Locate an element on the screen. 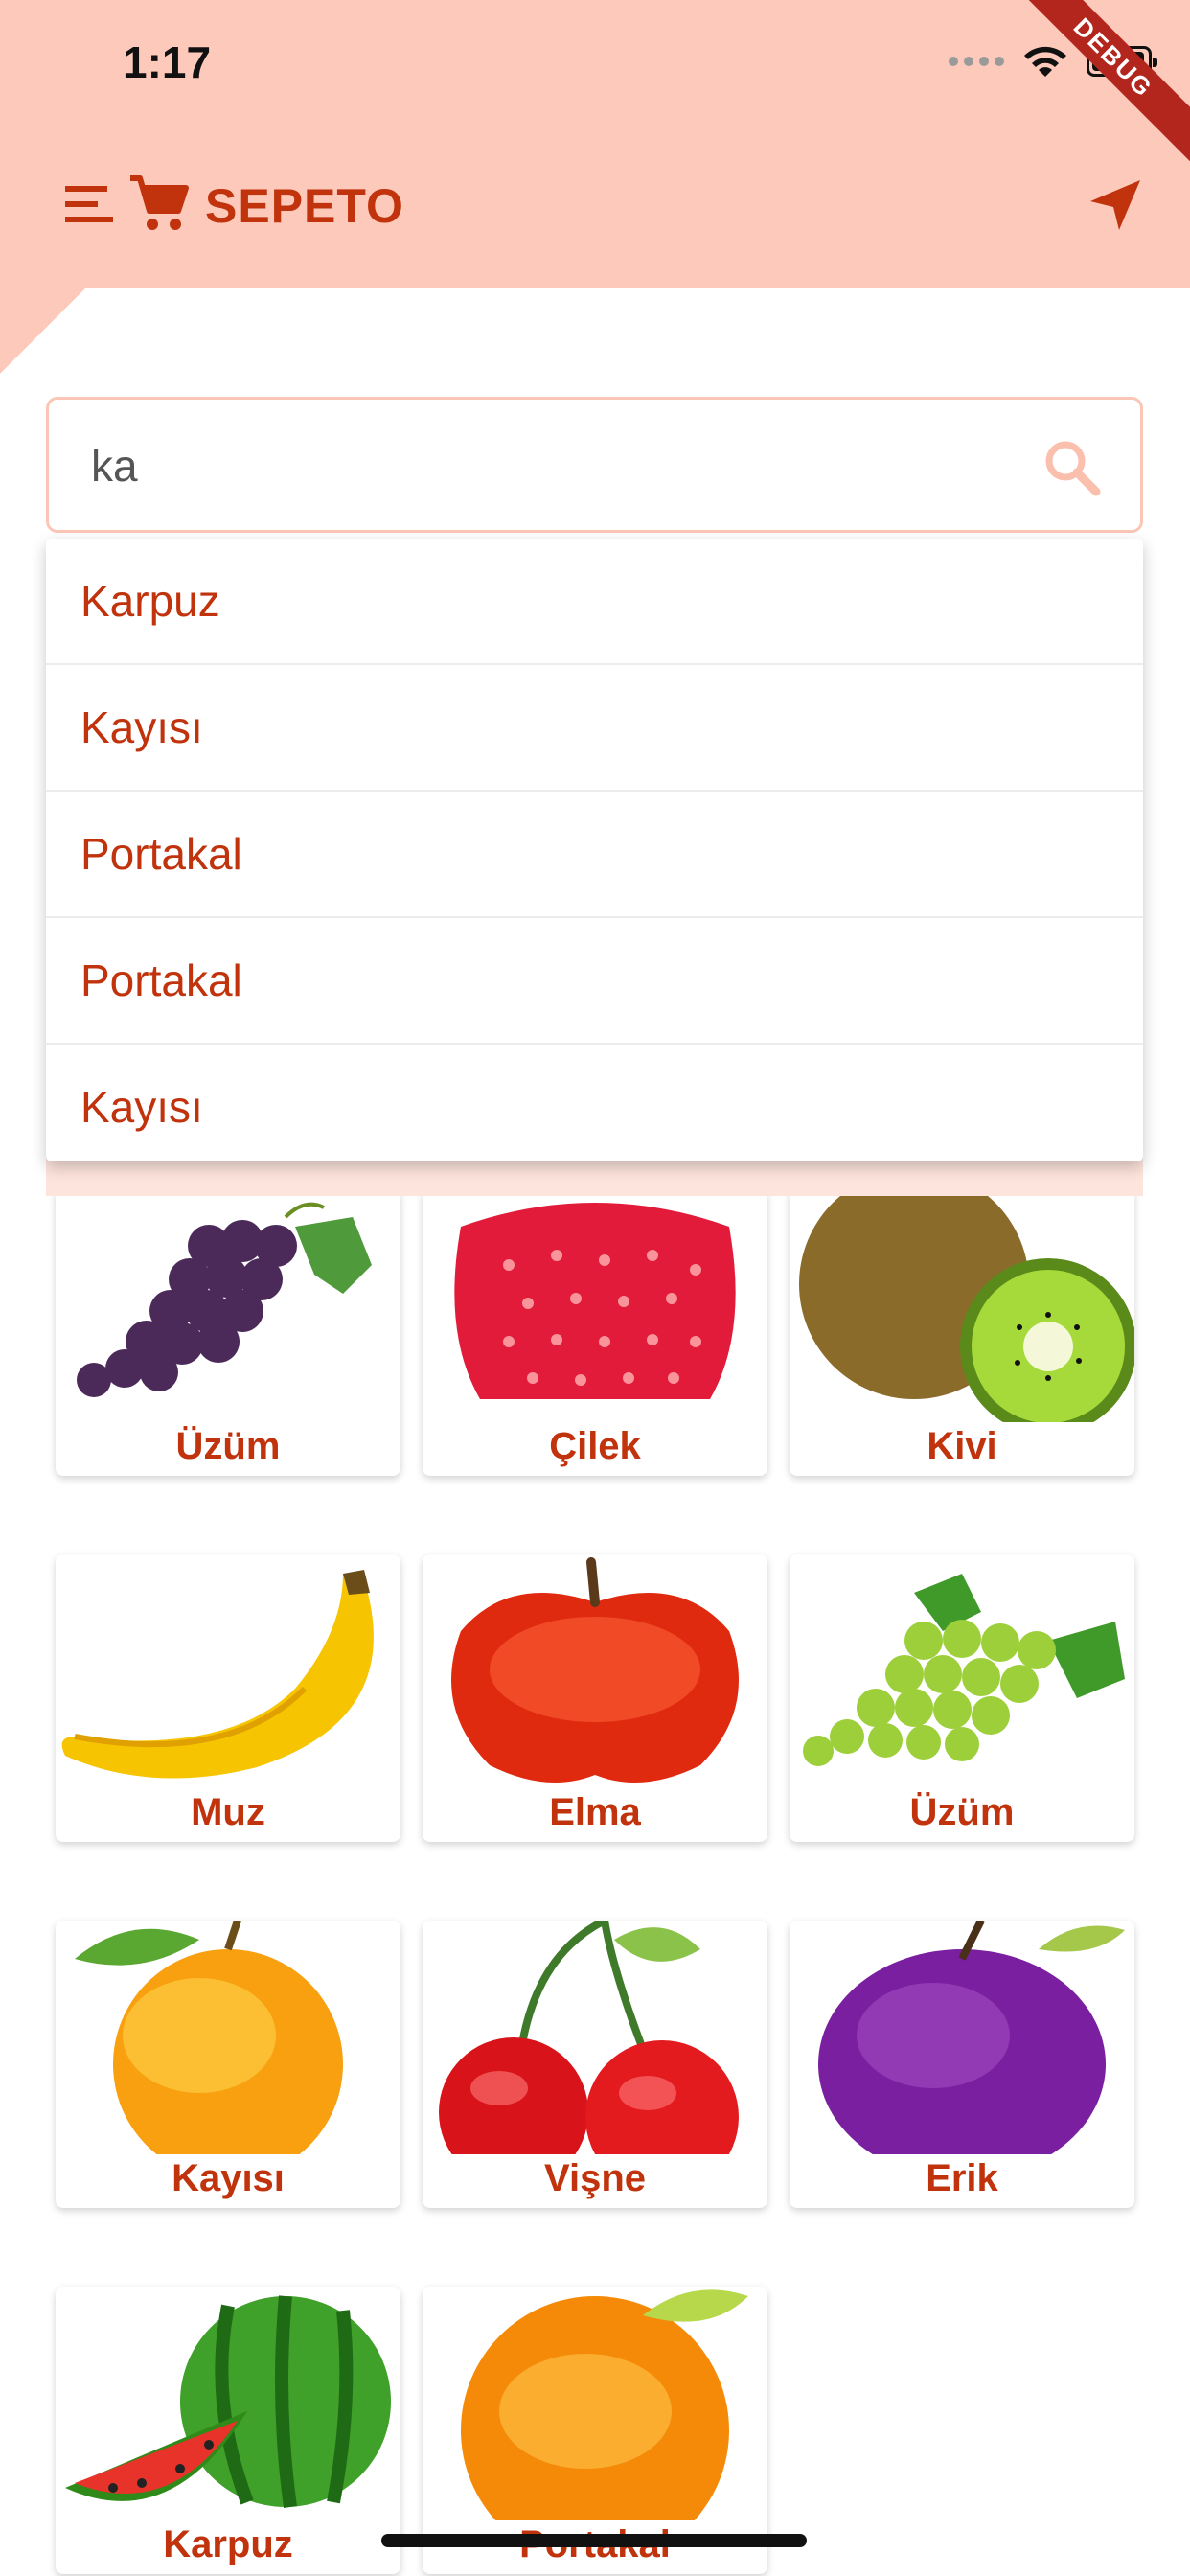 The image size is (1190, 2576). search-box is located at coordinates (594, 465).